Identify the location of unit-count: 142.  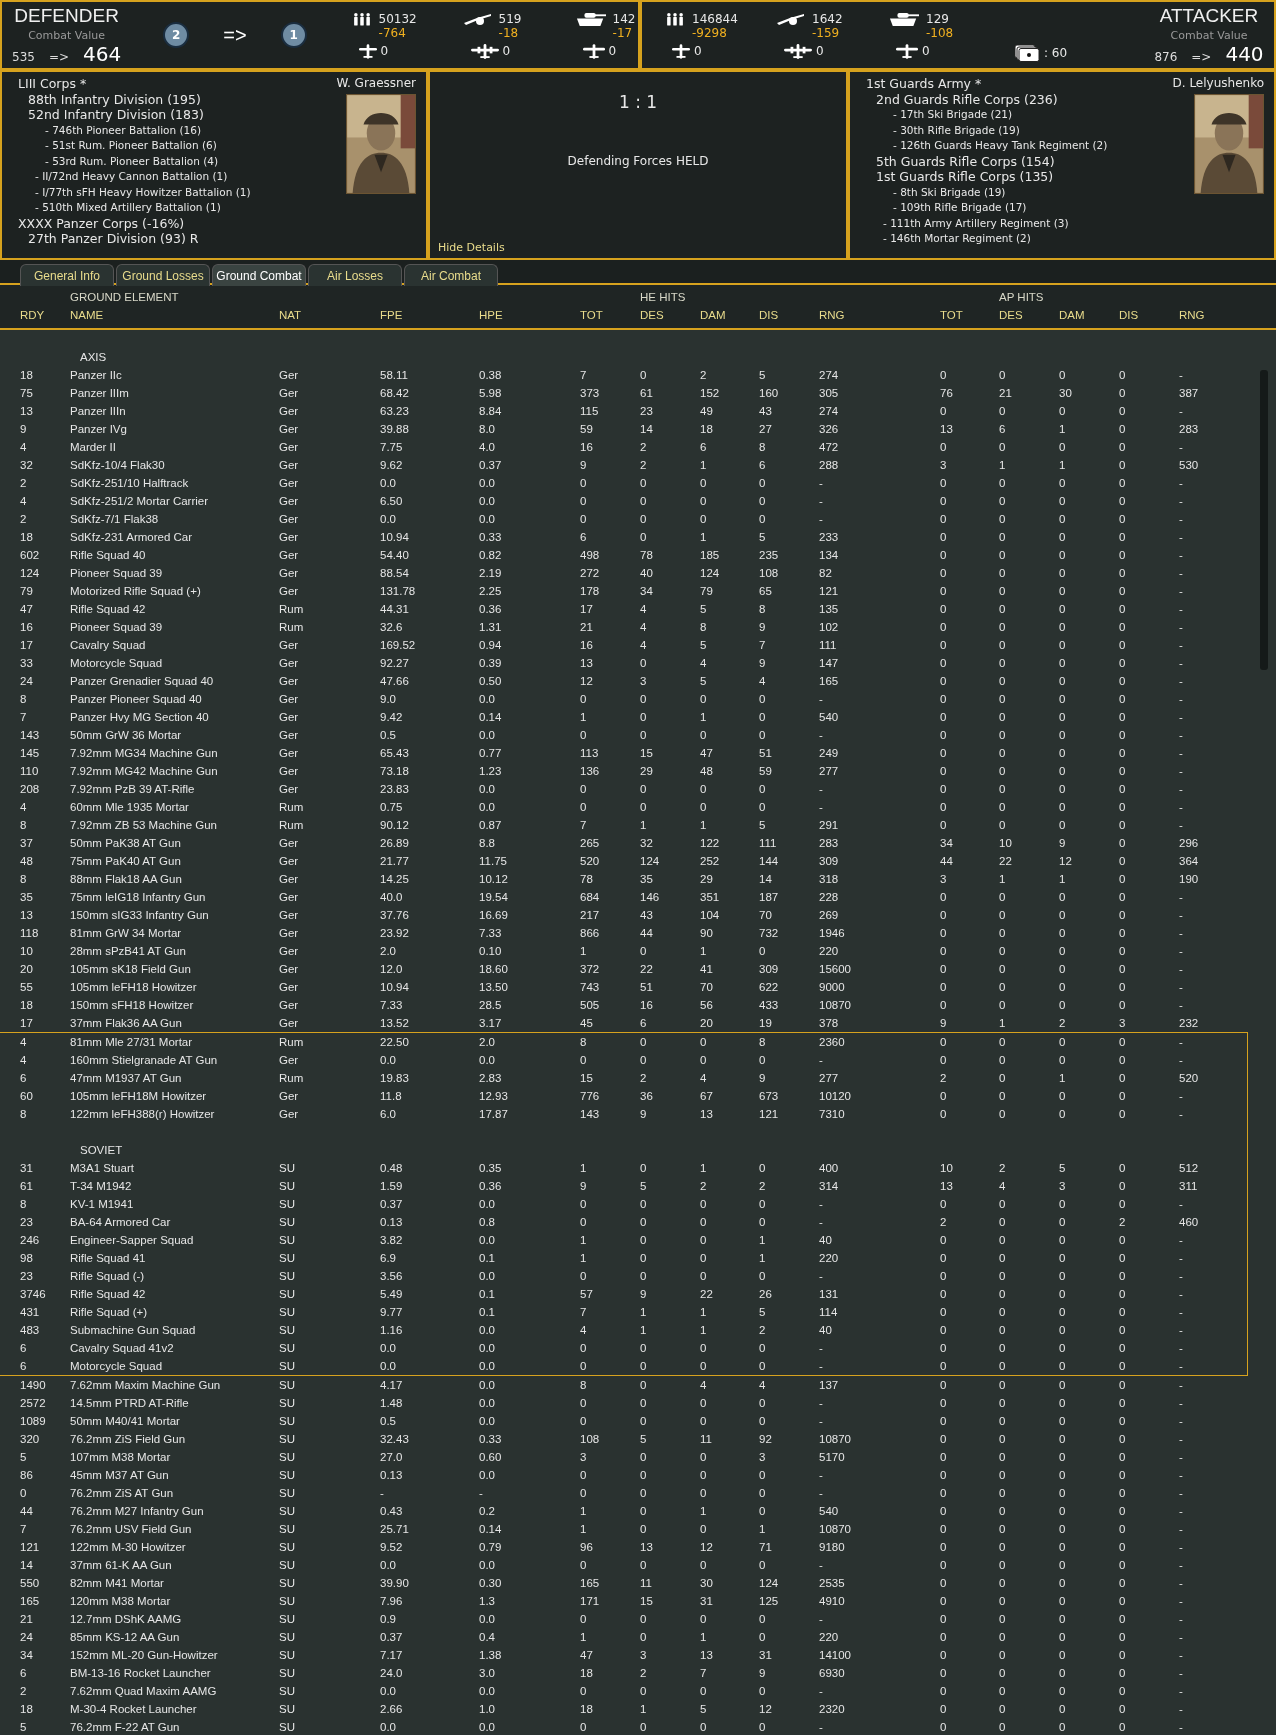
(624, 18).